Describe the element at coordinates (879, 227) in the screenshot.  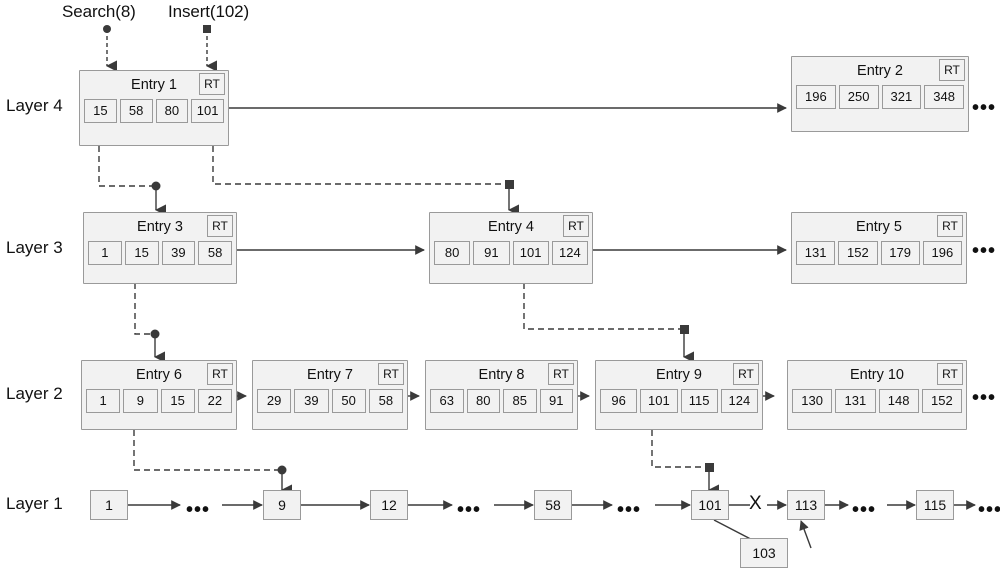
I see `entry-header: Entry 5 RT` at that location.